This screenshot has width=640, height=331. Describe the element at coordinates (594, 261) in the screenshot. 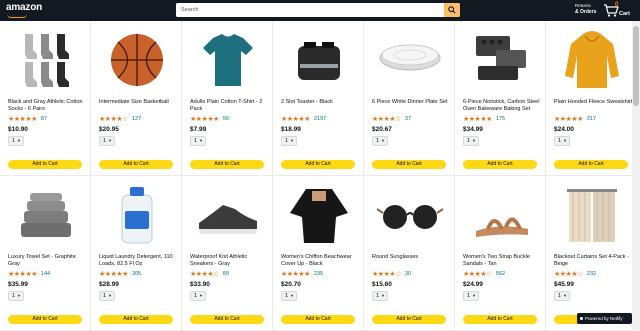

I see `product-title: Blackout Curtains Set 4-Pack - Beige` at that location.